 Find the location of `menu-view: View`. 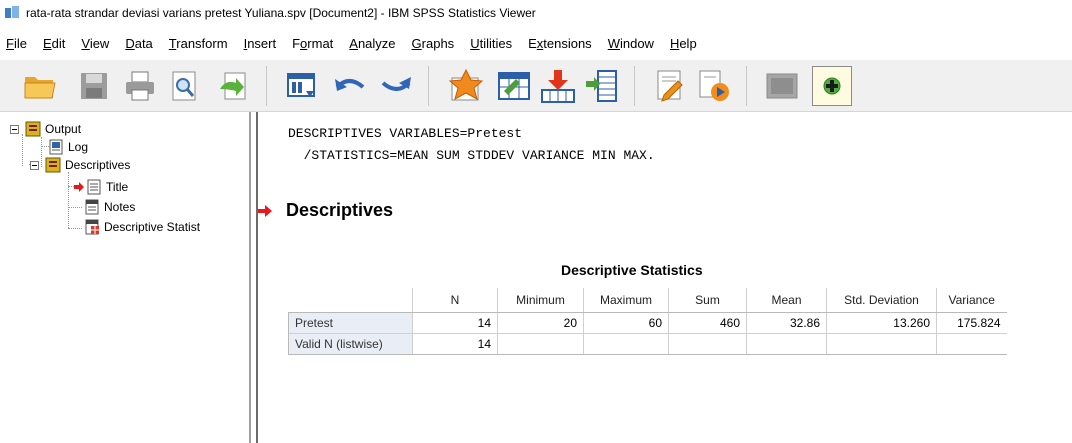

menu-view: View is located at coordinates (95, 43).